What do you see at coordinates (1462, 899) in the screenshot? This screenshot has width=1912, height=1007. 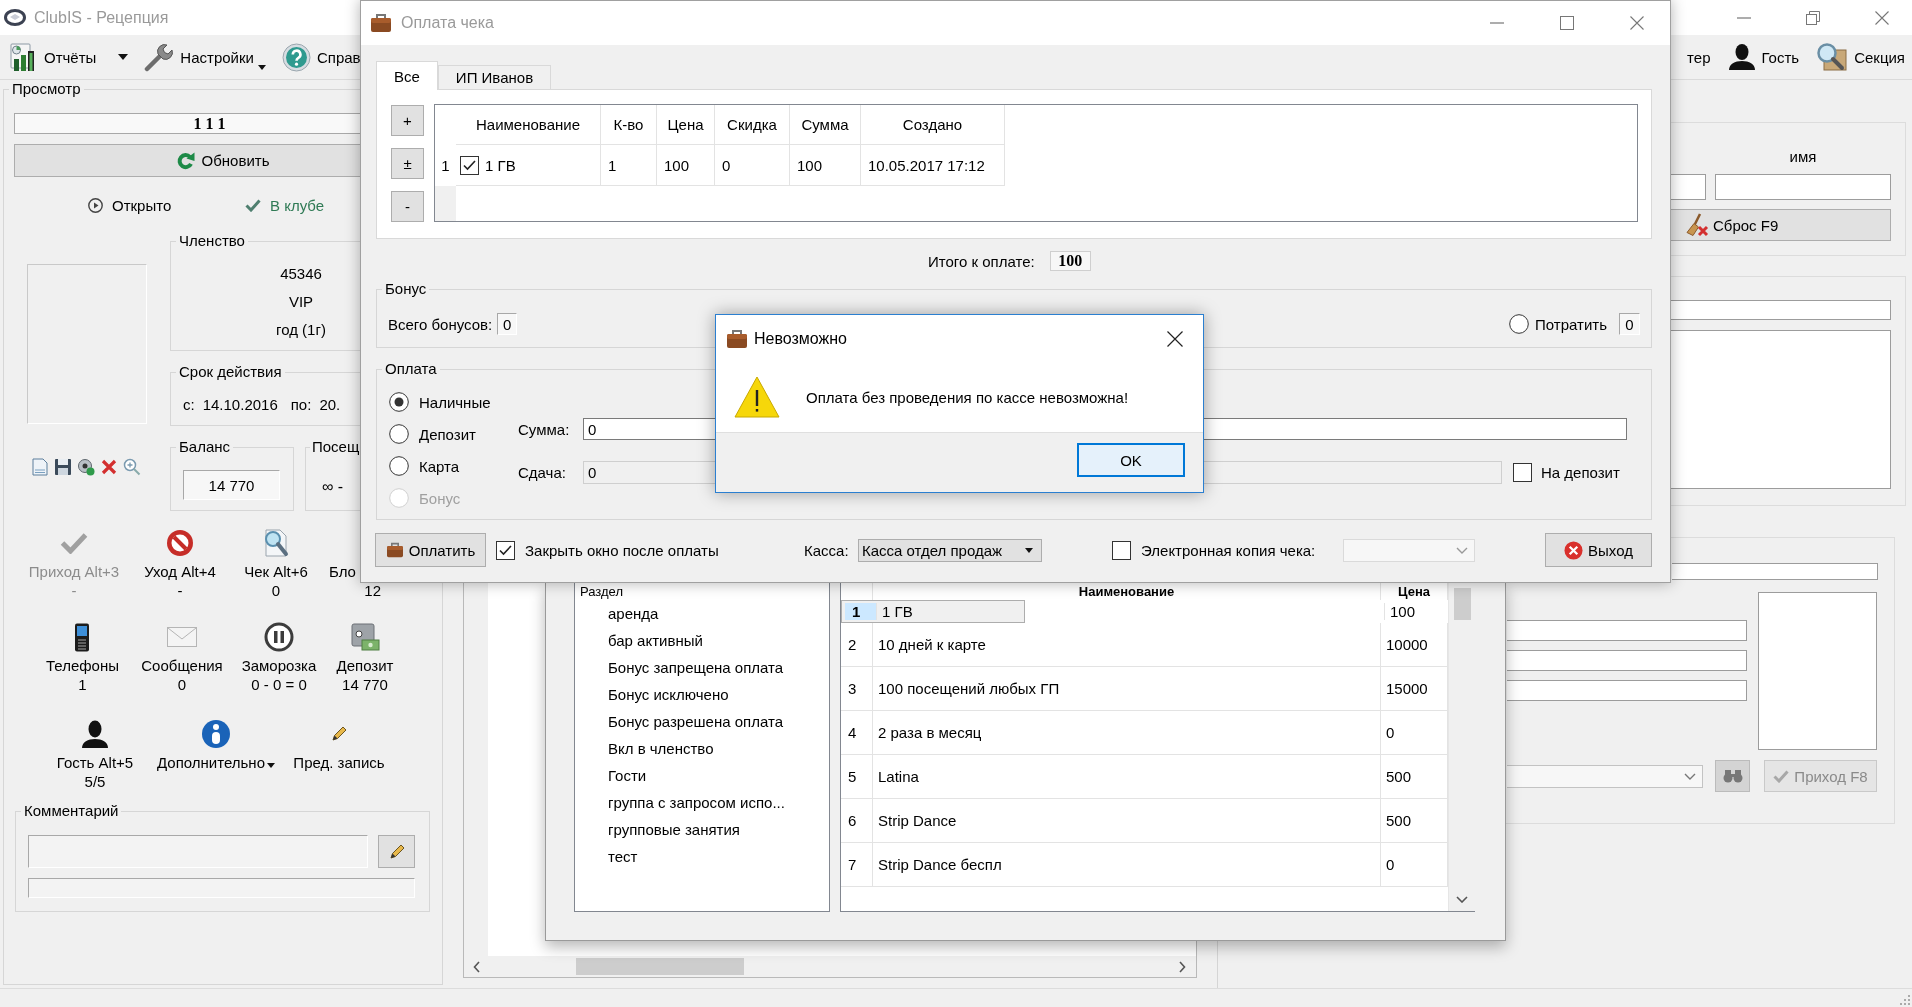 I see `chevron-down-icon` at bounding box center [1462, 899].